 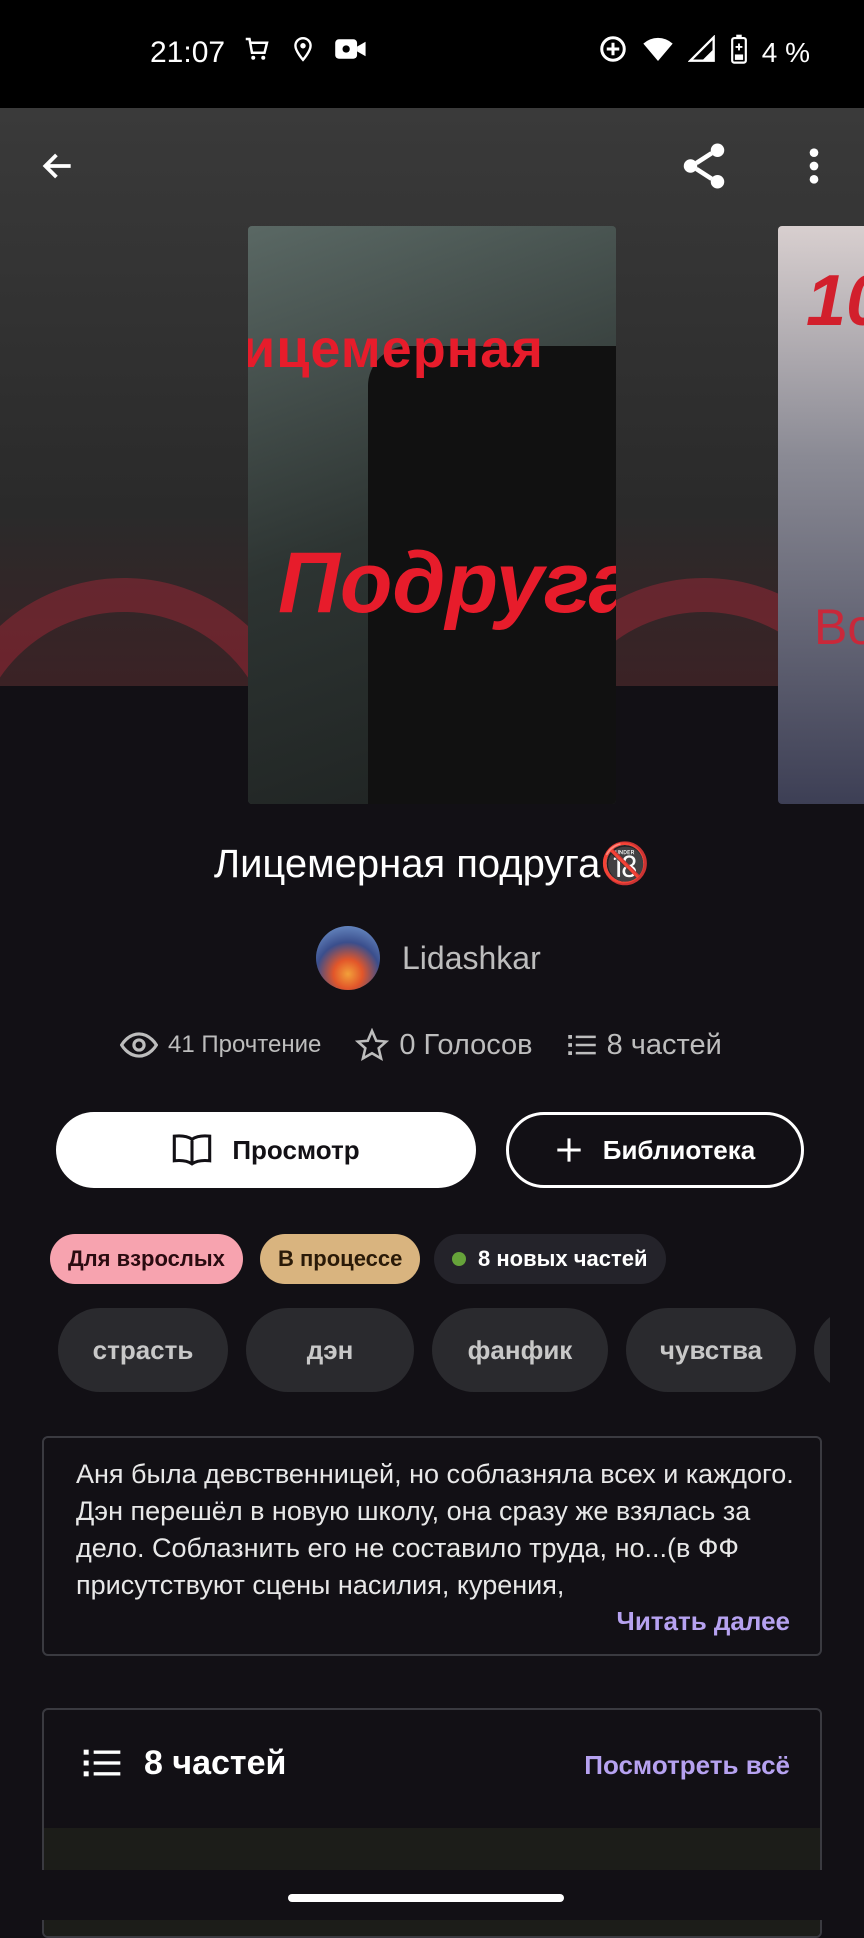 I want to click on location-icon, so click(x=303, y=51).